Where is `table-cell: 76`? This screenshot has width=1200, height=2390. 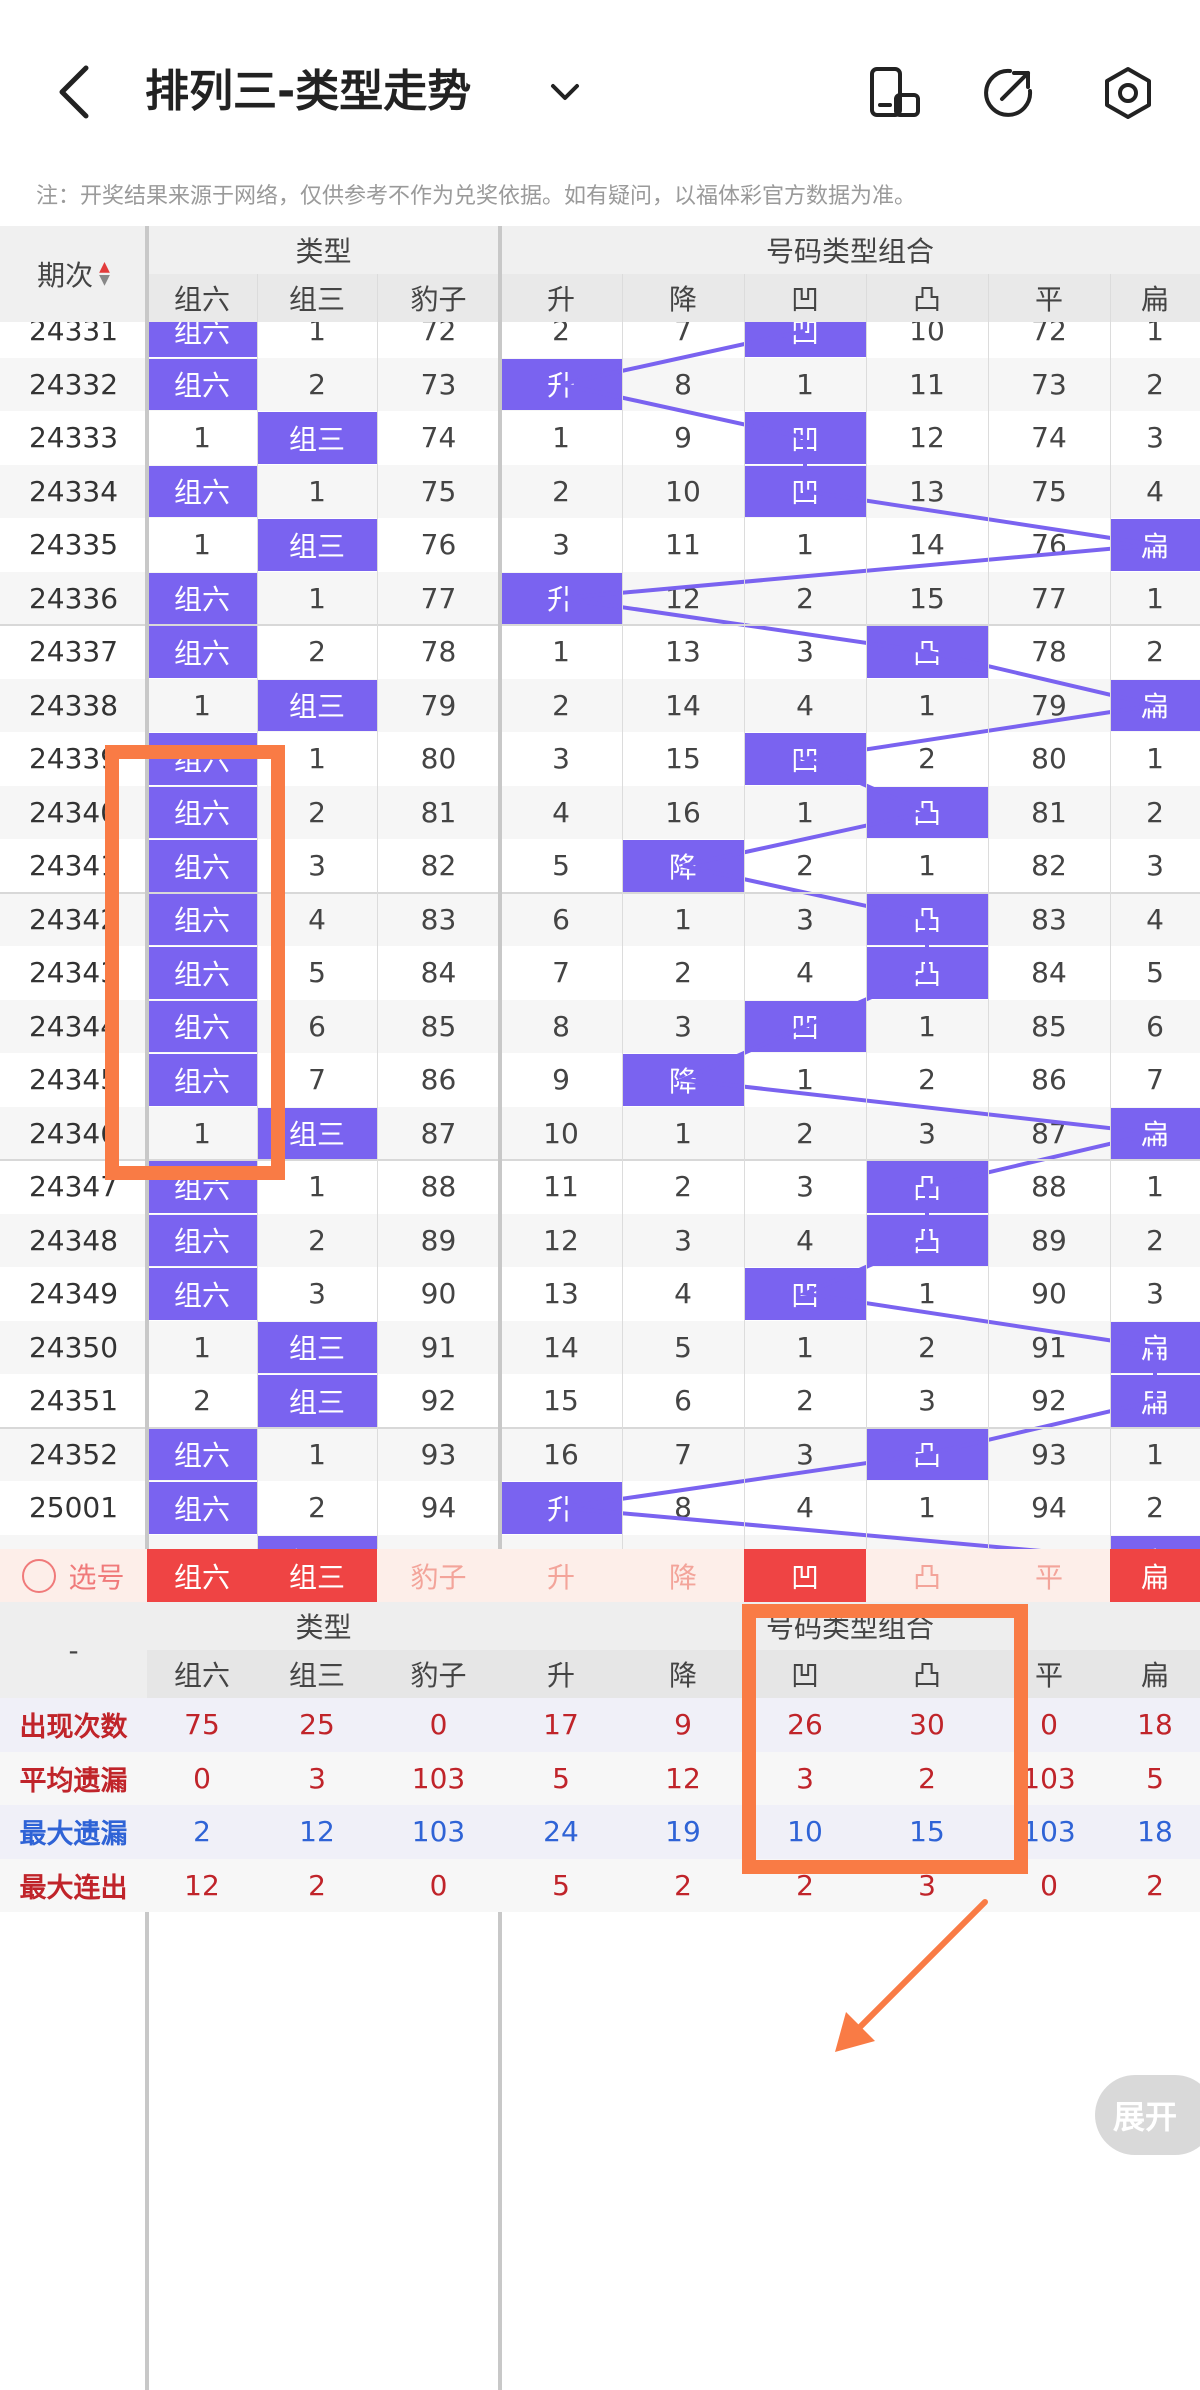 table-cell: 76 is located at coordinates (1049, 545).